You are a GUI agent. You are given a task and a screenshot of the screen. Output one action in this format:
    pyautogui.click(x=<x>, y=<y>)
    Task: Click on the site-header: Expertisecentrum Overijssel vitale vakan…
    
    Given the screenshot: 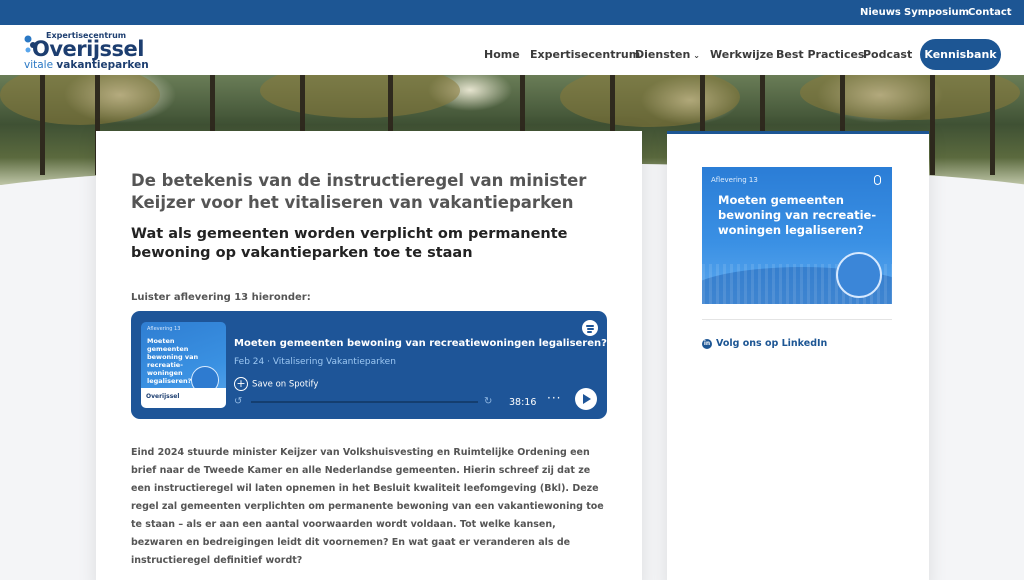 What is the action you would take?
    pyautogui.click(x=512, y=50)
    